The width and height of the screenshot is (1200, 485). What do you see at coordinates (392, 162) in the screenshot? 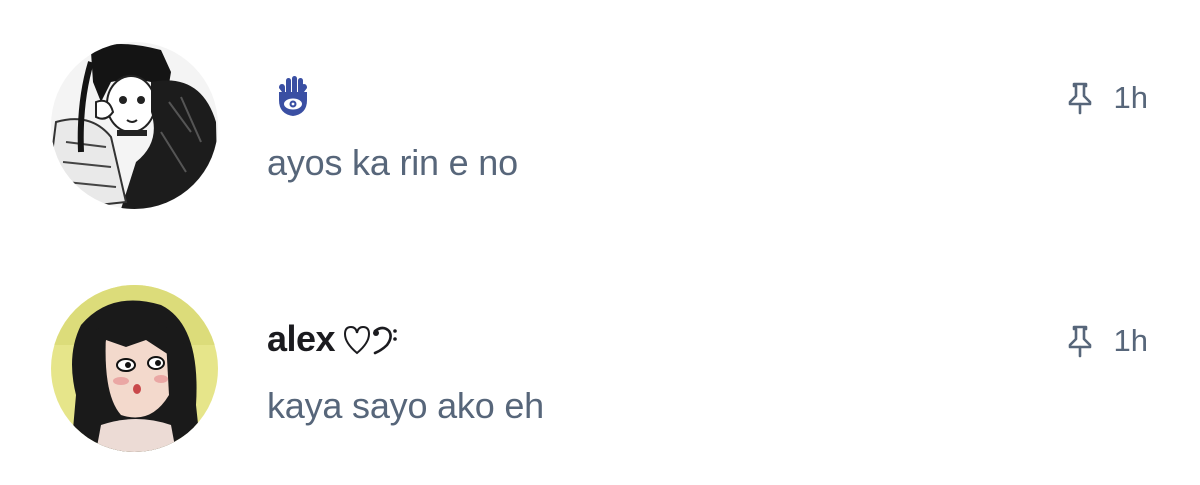
I see `comment-text: ayos ka rin e no` at bounding box center [392, 162].